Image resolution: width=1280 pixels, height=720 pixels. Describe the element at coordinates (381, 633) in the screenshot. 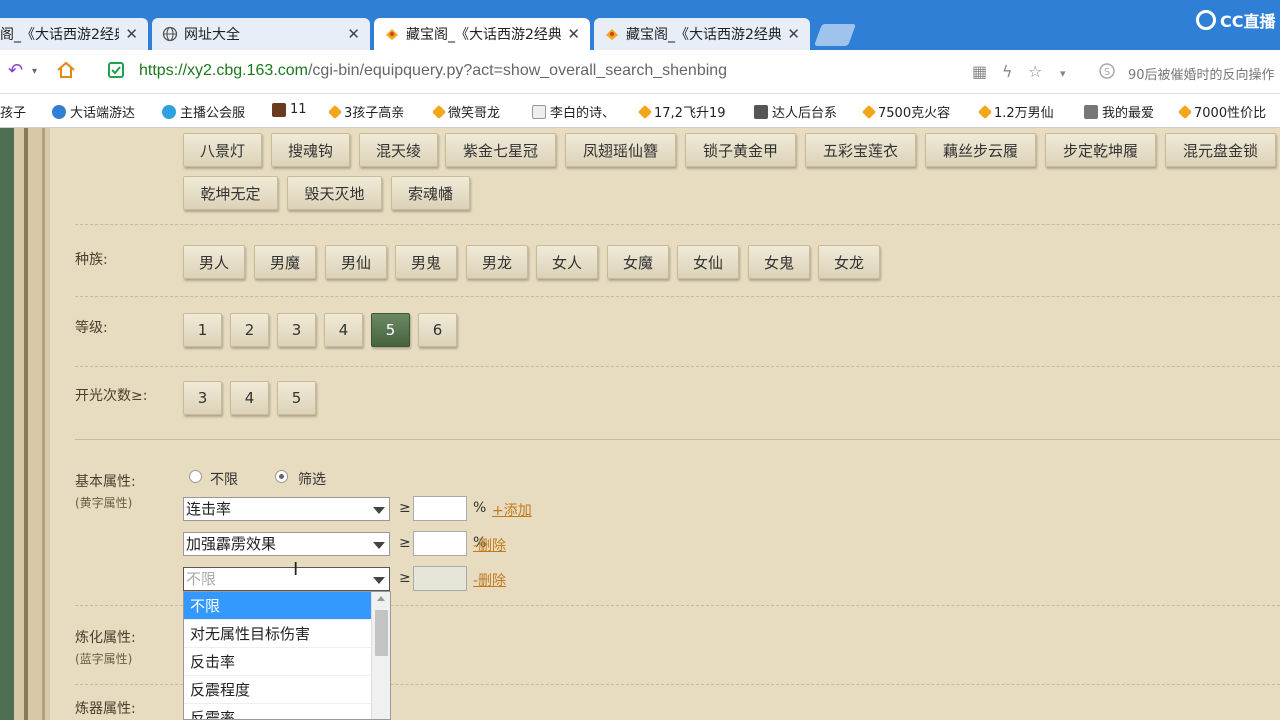

I see `scrollbar-thumb` at that location.